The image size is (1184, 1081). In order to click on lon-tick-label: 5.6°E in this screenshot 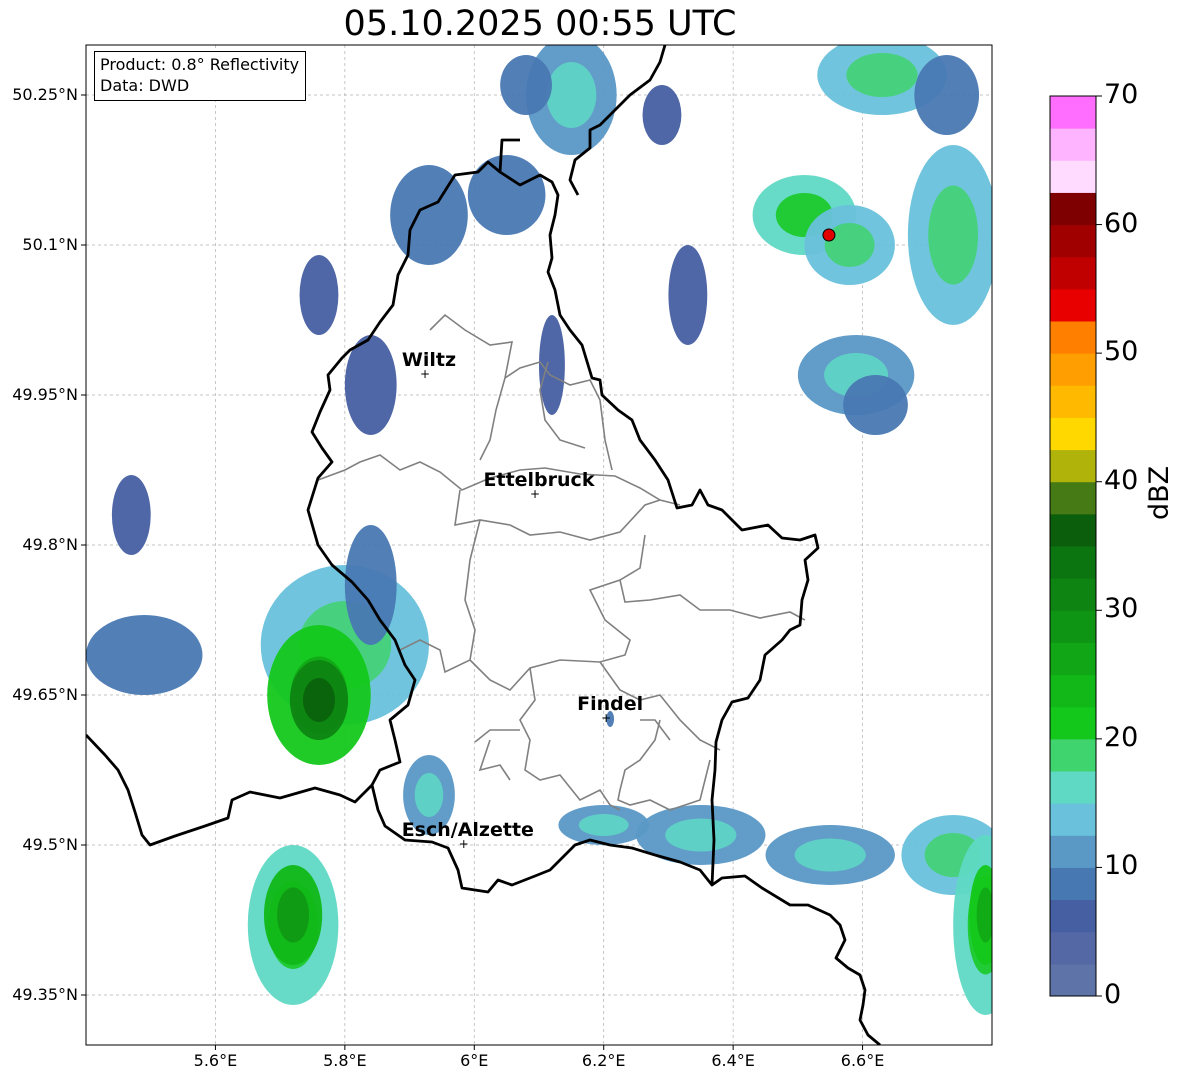, I will do `click(215, 1060)`.